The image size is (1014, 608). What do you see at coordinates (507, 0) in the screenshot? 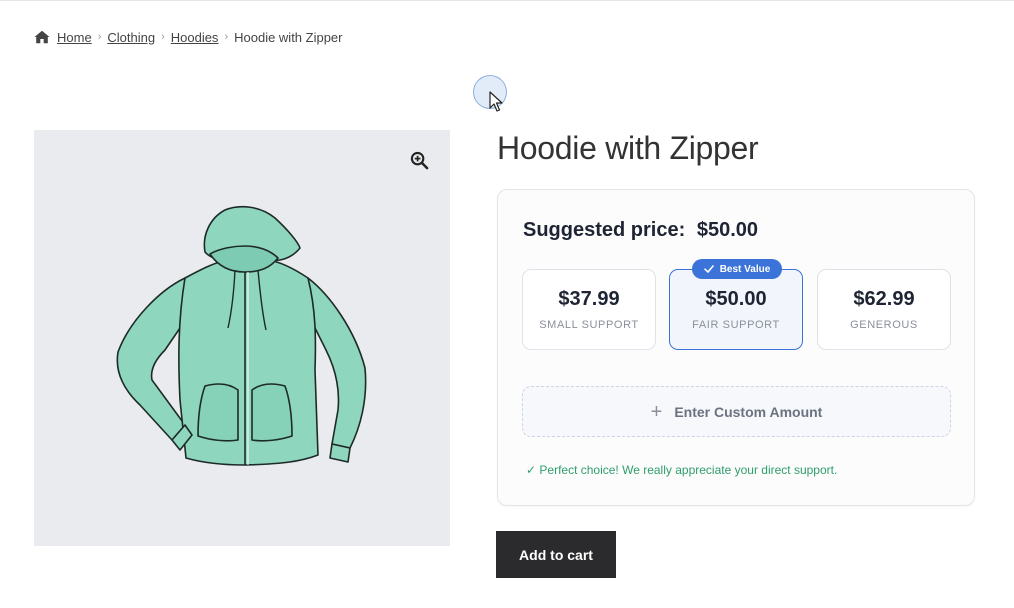
I see `top-divider` at bounding box center [507, 0].